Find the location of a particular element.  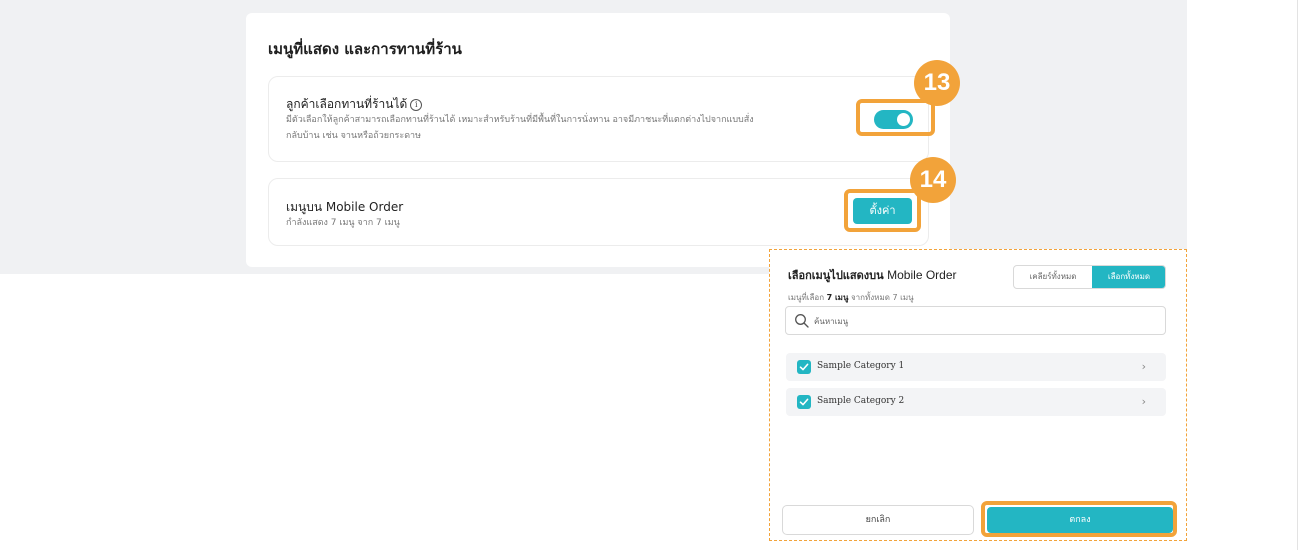

mobile-order-settings-button: ตั้งค่า is located at coordinates (882, 211).